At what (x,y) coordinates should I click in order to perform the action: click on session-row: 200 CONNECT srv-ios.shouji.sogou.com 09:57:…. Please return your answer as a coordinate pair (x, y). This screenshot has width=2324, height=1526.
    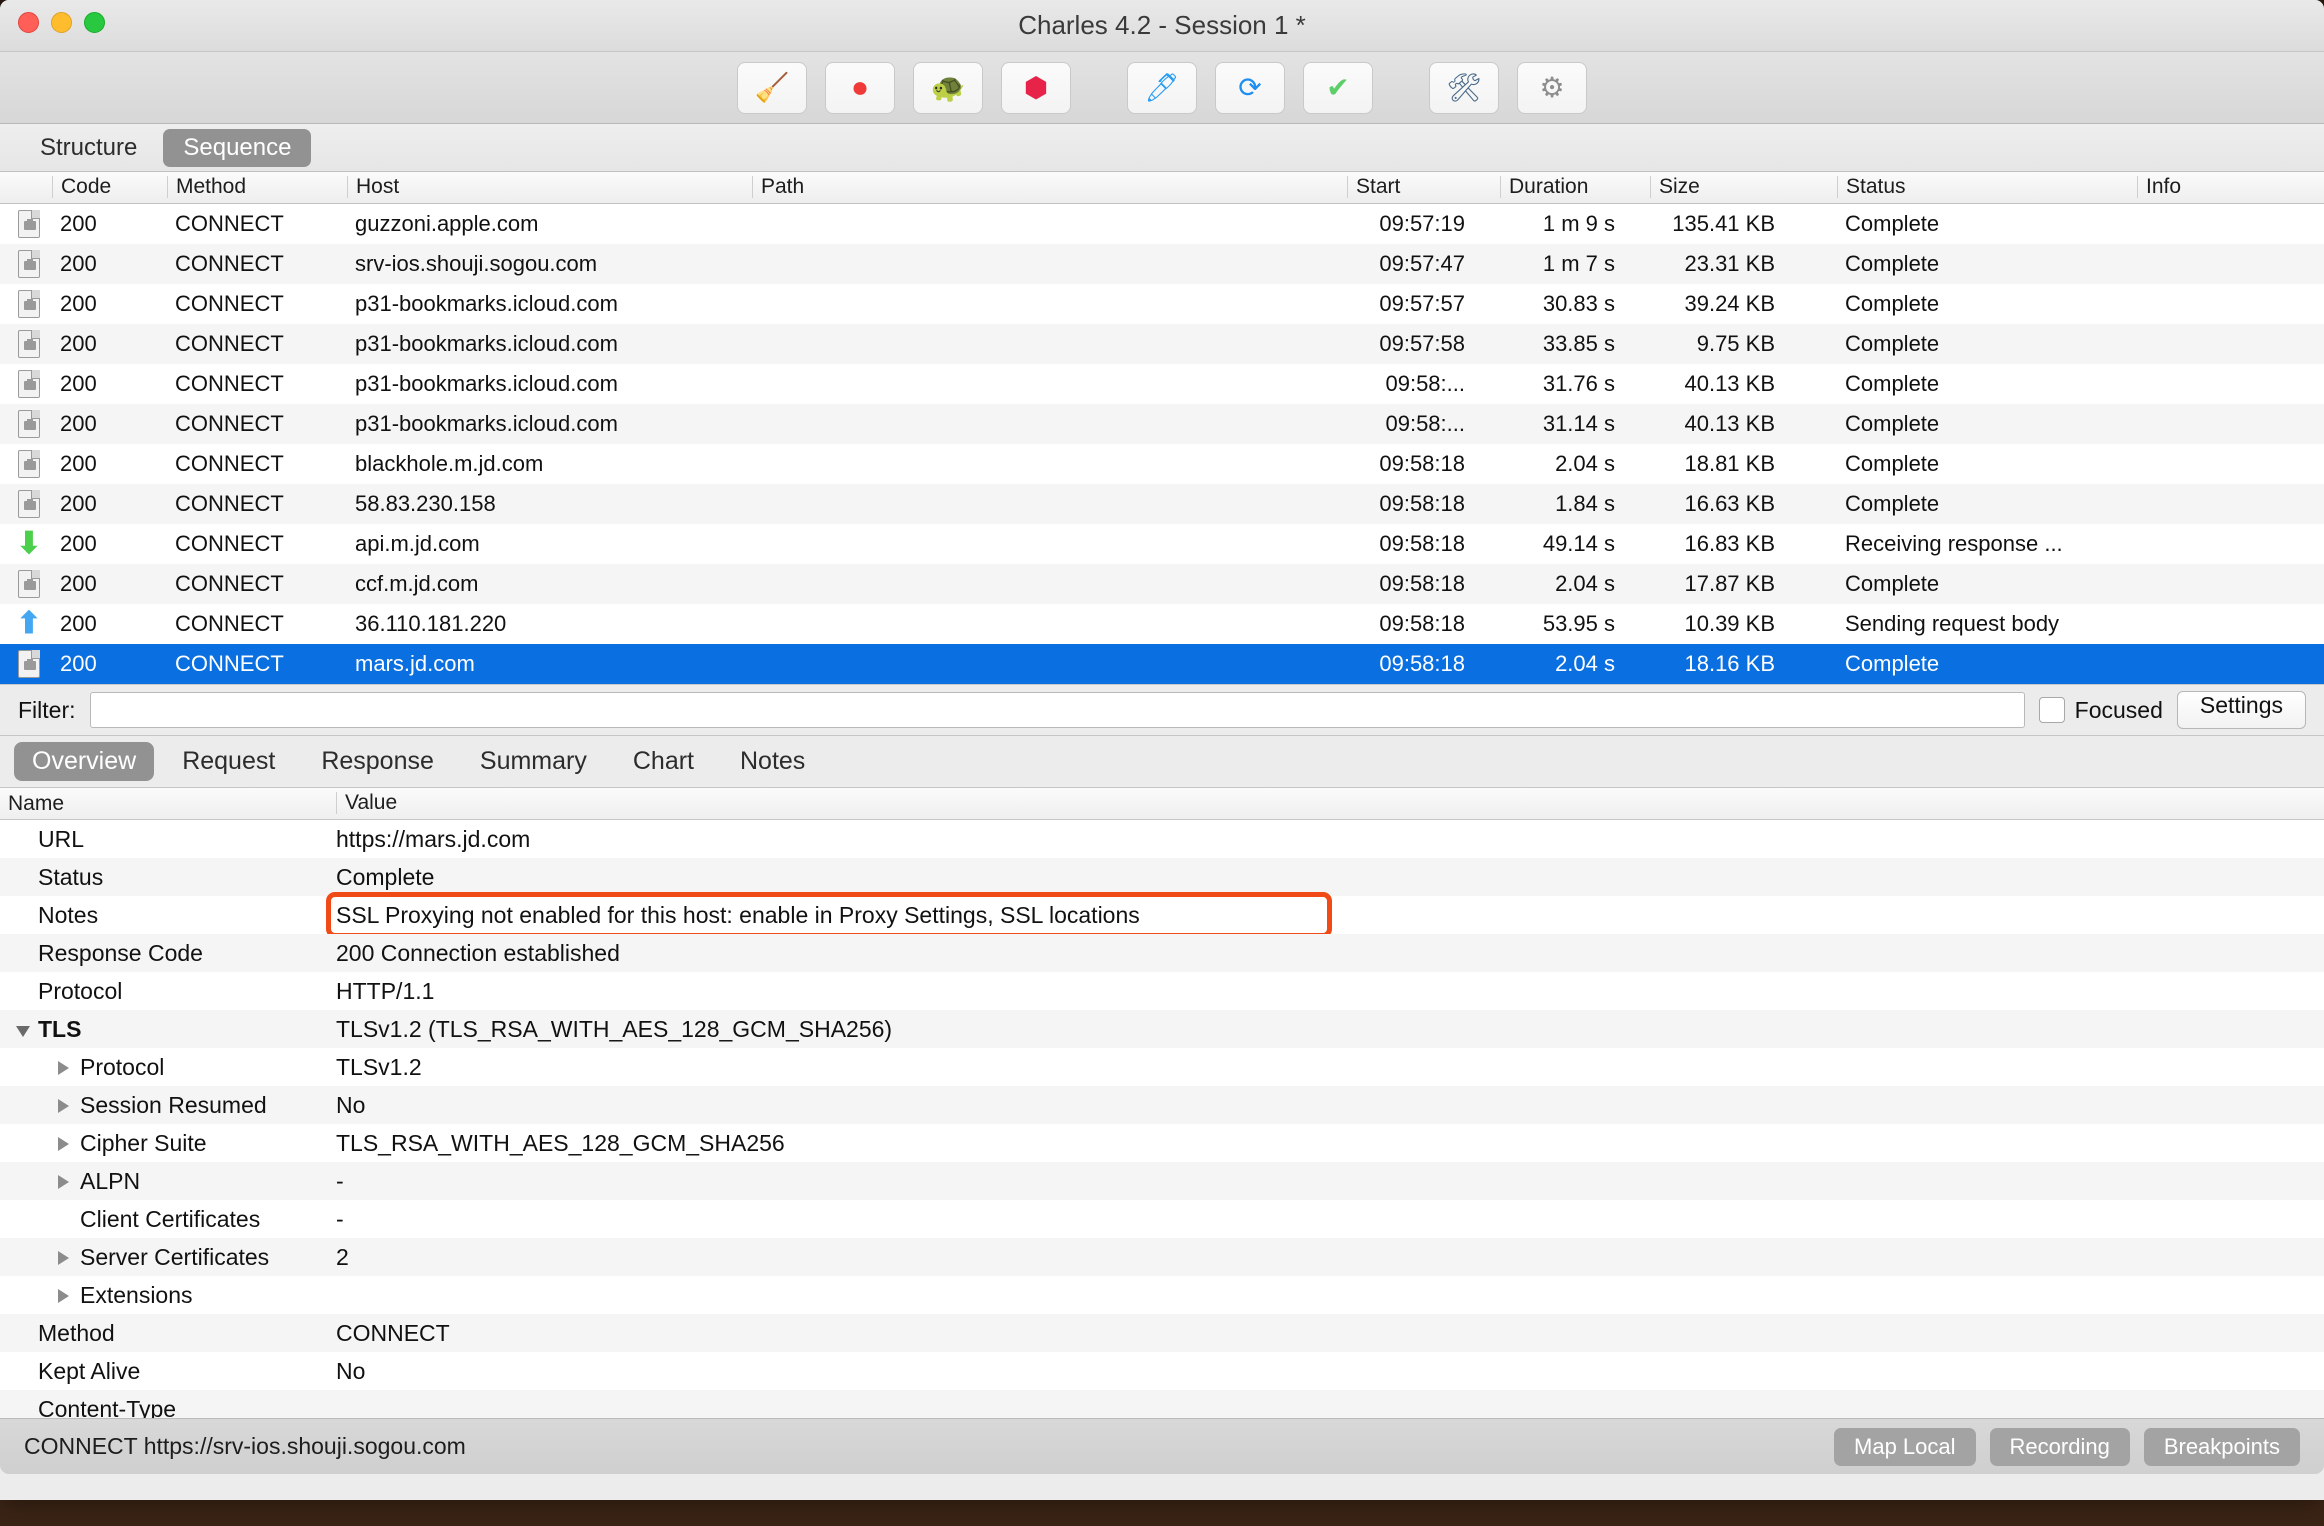
    Looking at the image, I should click on (1162, 264).